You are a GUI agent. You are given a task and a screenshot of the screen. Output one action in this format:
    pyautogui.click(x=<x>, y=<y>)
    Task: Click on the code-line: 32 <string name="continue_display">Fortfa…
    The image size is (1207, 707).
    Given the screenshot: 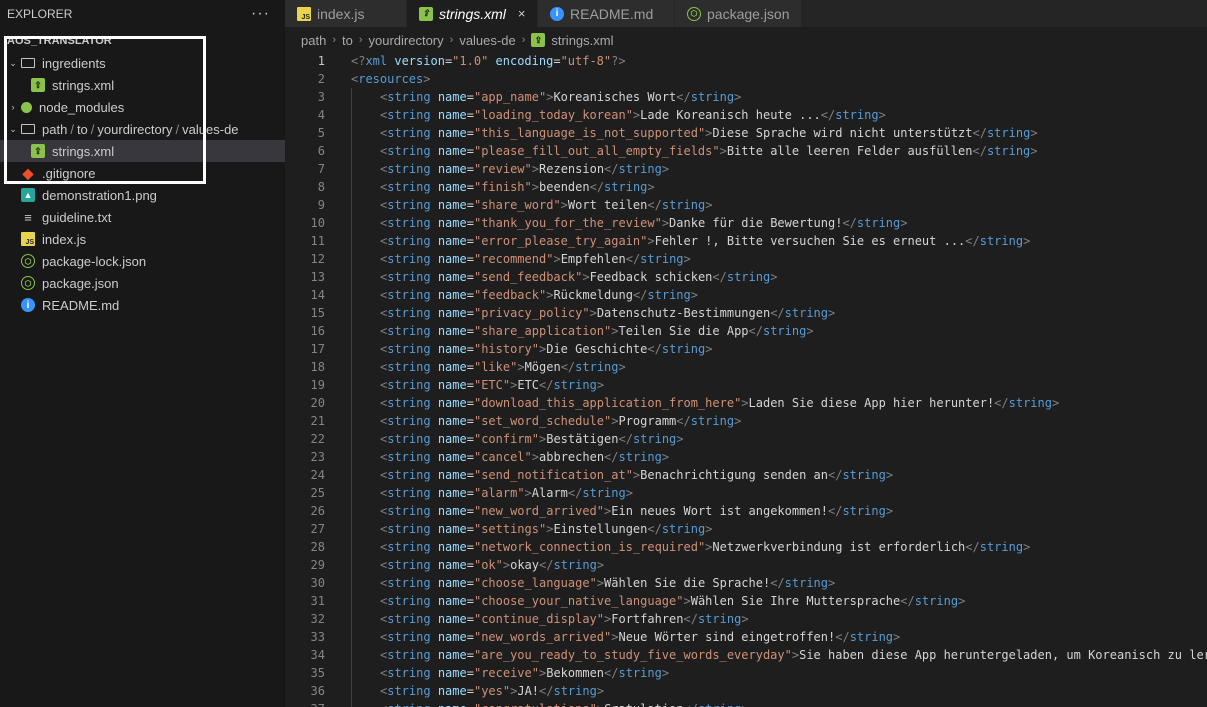 What is the action you would take?
    pyautogui.click(x=746, y=619)
    